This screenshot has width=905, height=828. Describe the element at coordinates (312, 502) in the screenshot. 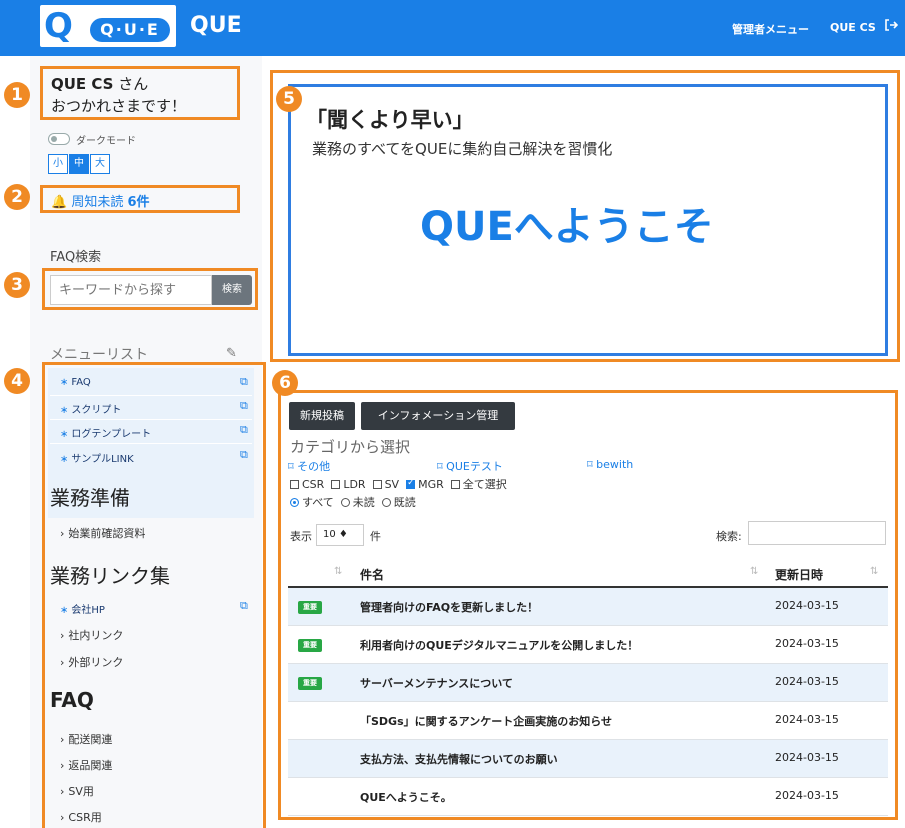

I see `radio-all: すべて` at that location.